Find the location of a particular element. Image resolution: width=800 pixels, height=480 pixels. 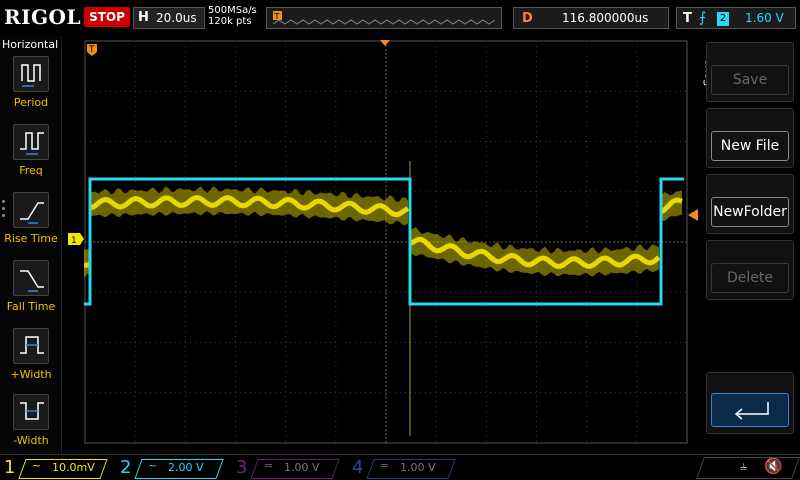

svg-text: T is located at coordinates (277, 16).